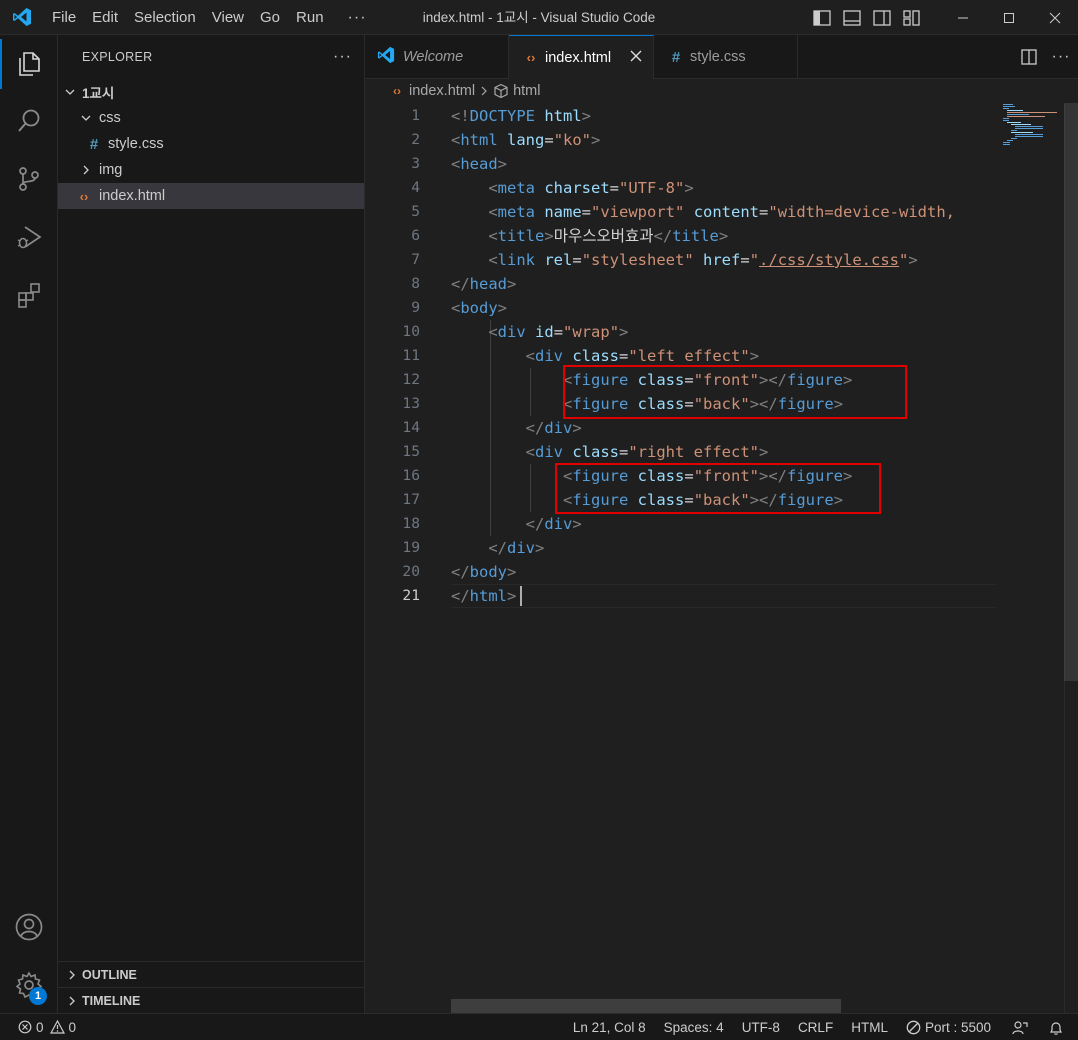 The image size is (1078, 1040). I want to click on status-problems: 0 0, so click(38, 1027).